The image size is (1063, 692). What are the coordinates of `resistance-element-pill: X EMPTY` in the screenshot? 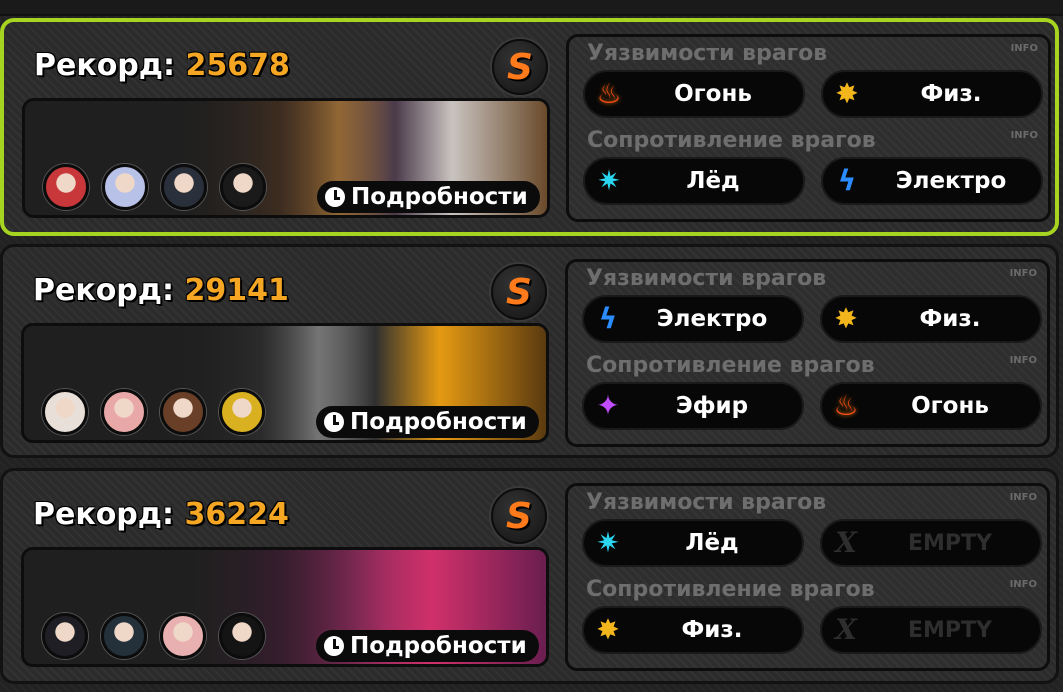 It's located at (931, 630).